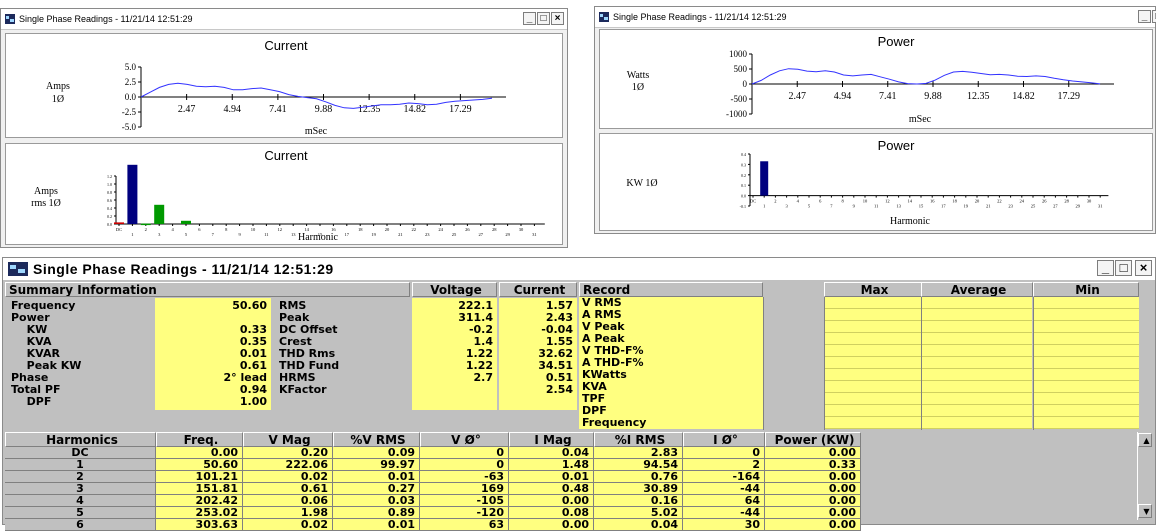  What do you see at coordinates (786, 206) in the screenshot?
I see `harmonic-tick-label: 3` at bounding box center [786, 206].